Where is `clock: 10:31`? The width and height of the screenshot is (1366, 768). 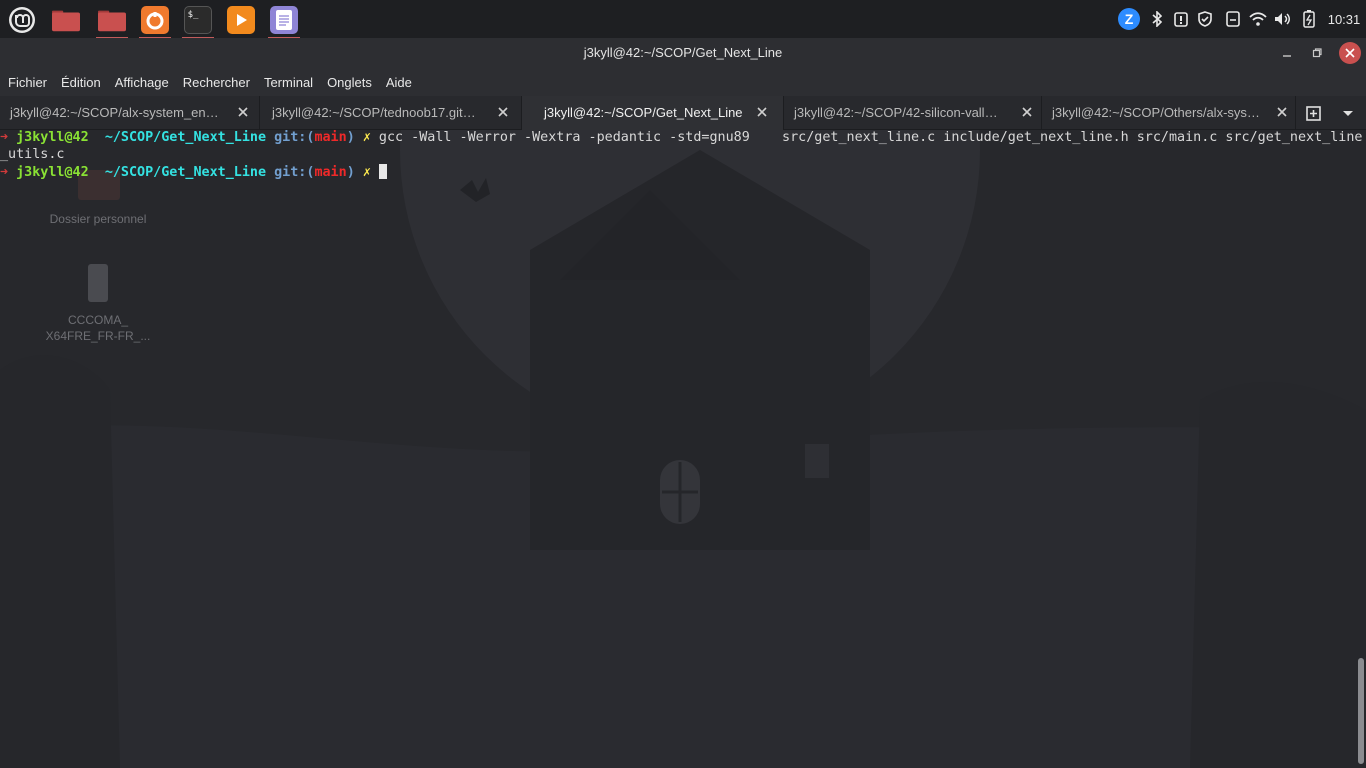
clock: 10:31 is located at coordinates (1344, 19).